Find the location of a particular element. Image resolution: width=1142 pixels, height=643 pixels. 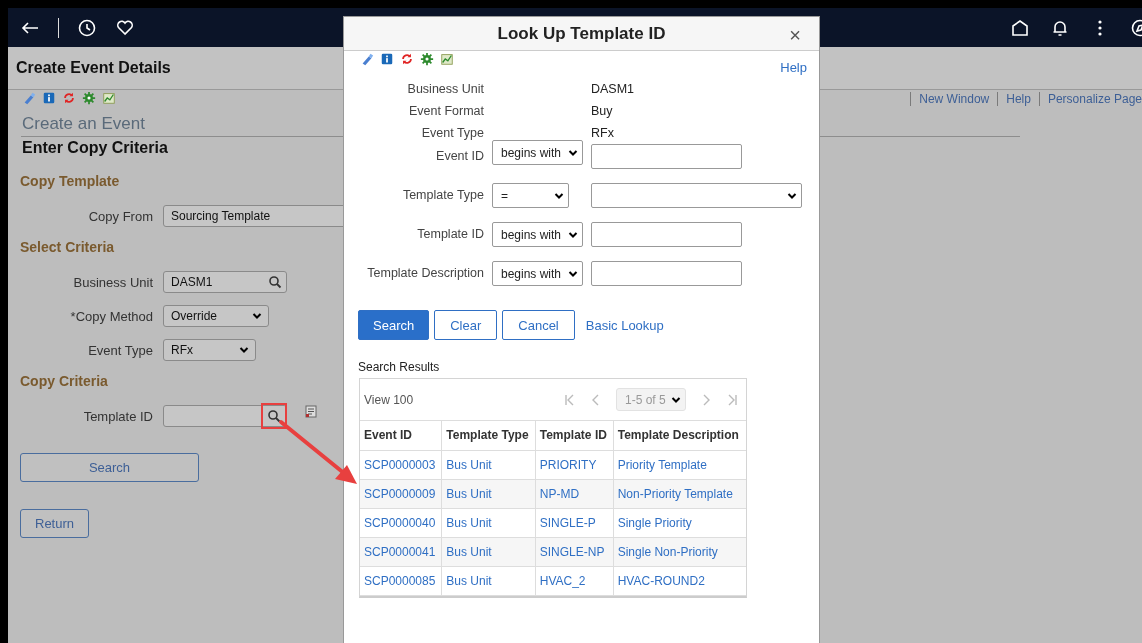

page-button: Return is located at coordinates (55, 523).